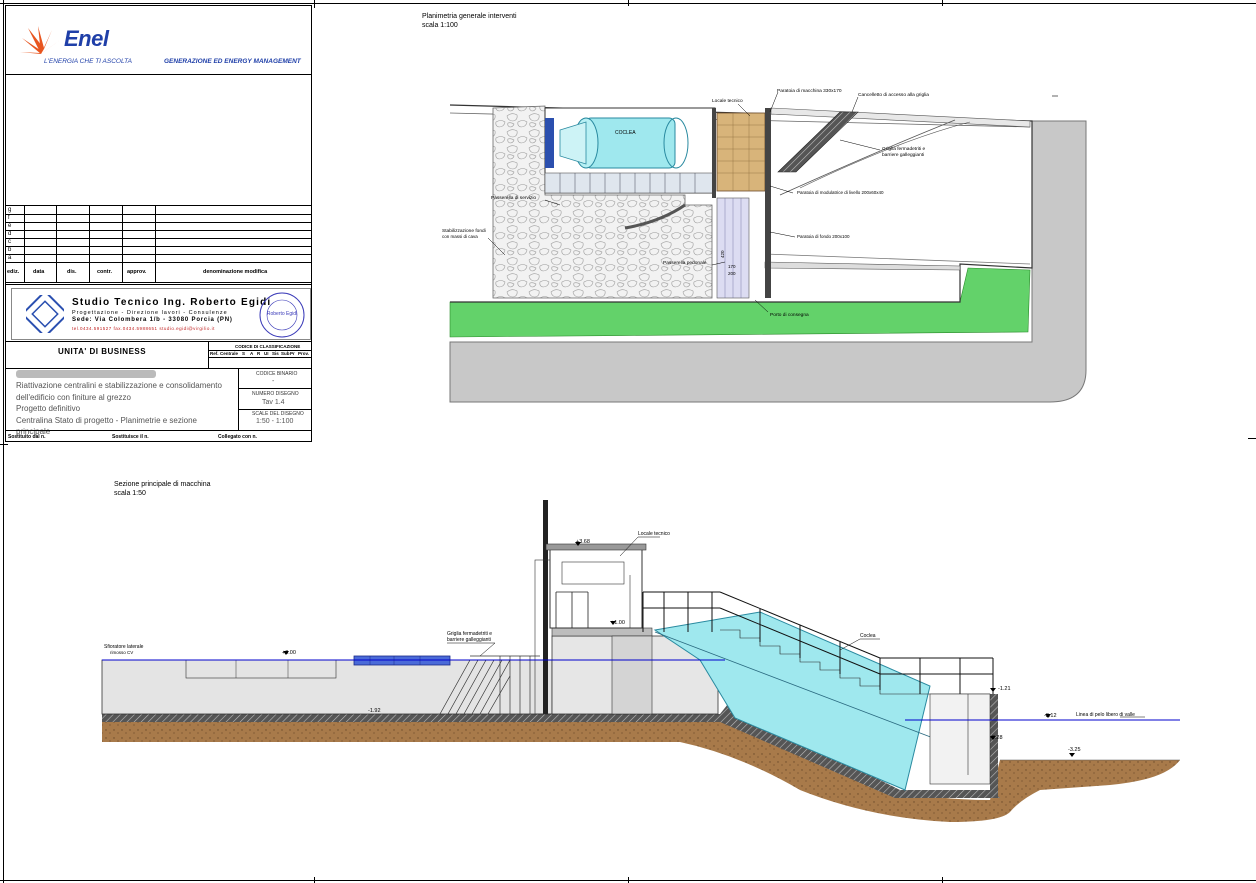 Image resolution: width=1256 pixels, height=883 pixels. Describe the element at coordinates (513, 198) in the screenshot. I see `plan-label-passerella-servizio: Passerella di servizio` at that location.